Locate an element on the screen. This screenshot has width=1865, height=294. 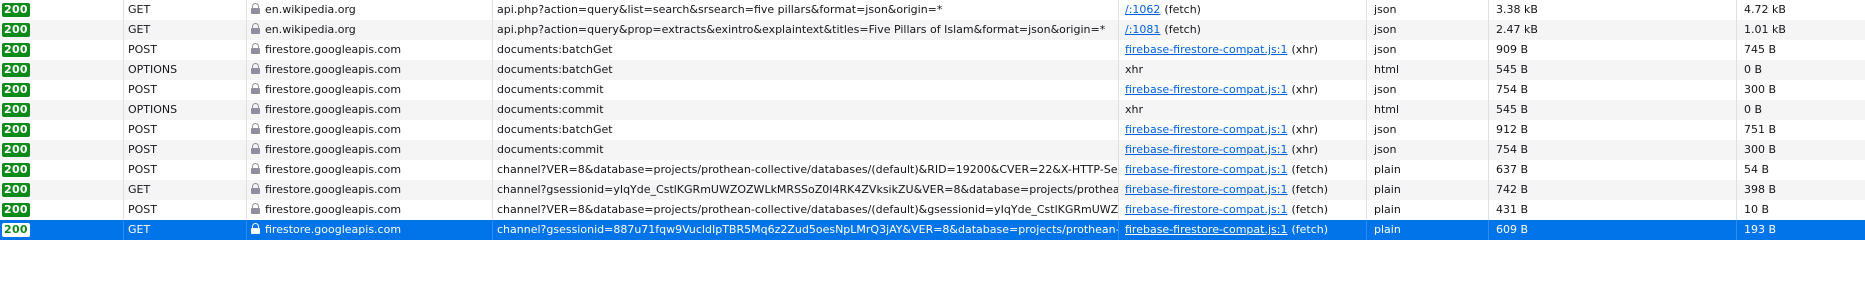
initiator-cell: xhr is located at coordinates (1242, 70).